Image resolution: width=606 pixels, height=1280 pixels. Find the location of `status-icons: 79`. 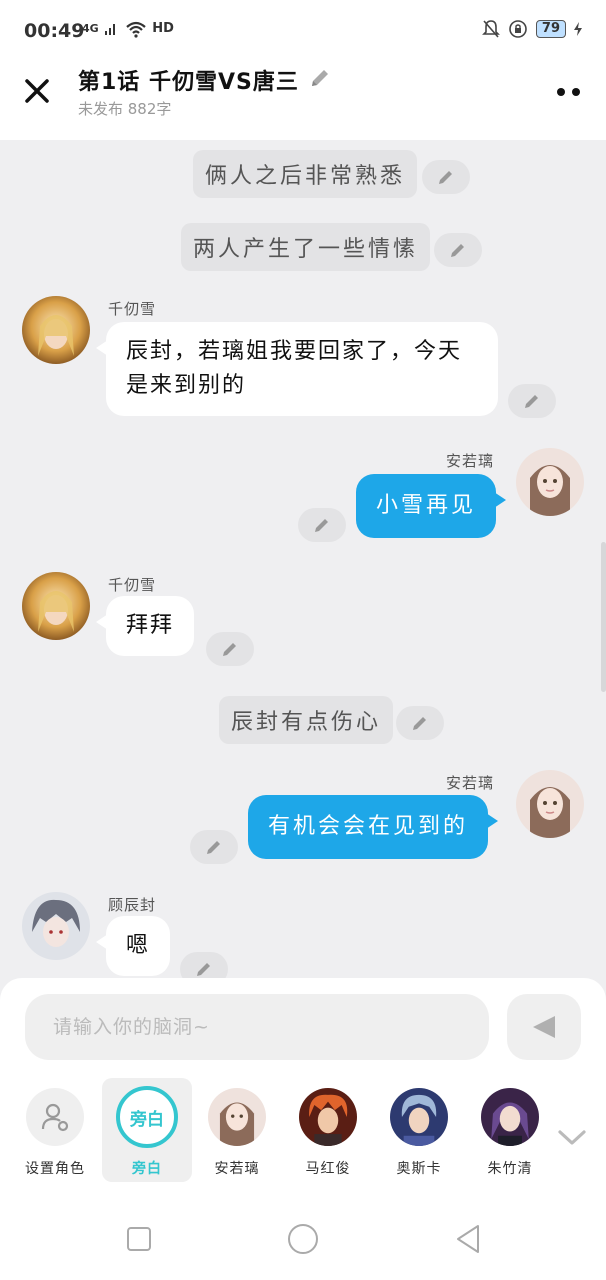

status-icons: 79 is located at coordinates (531, 29).